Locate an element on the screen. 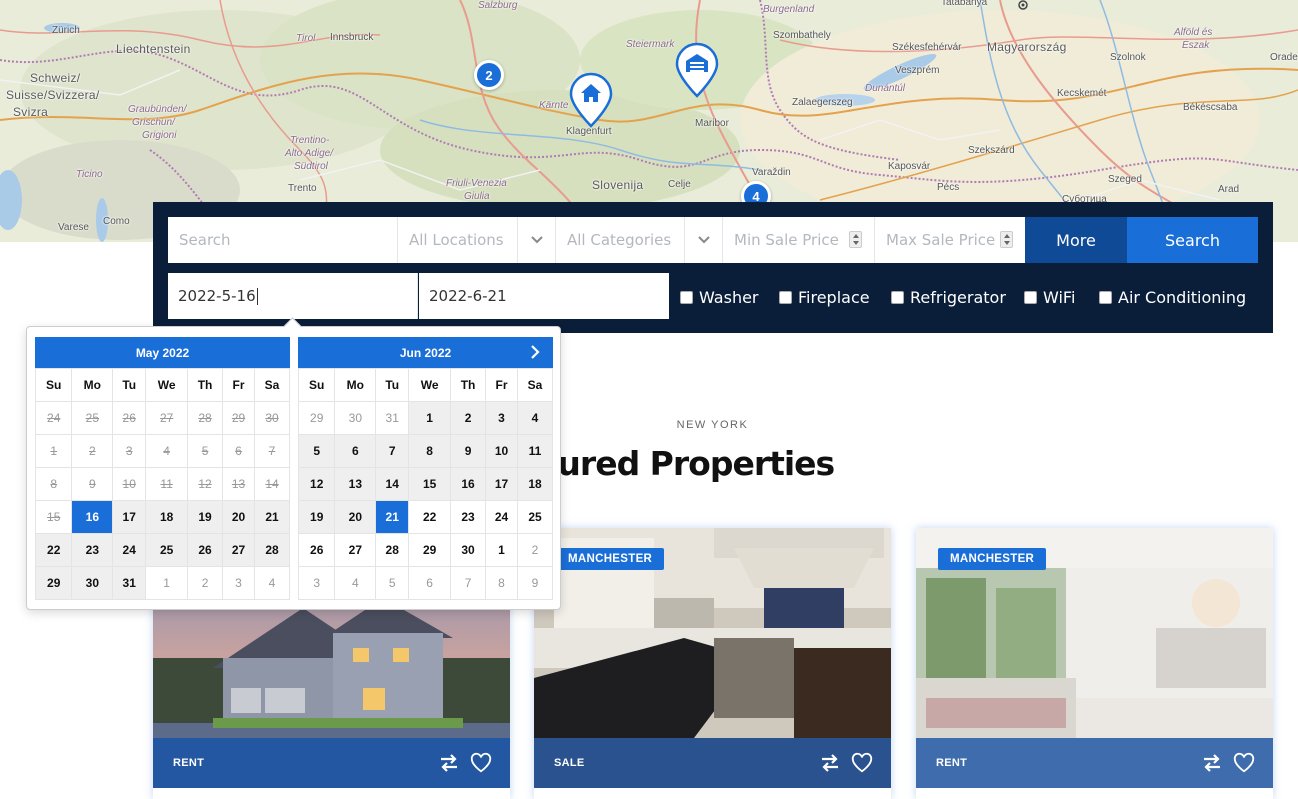 Image resolution: width=1298 pixels, height=799 pixels. location-select: All Locations is located at coordinates (458, 240).